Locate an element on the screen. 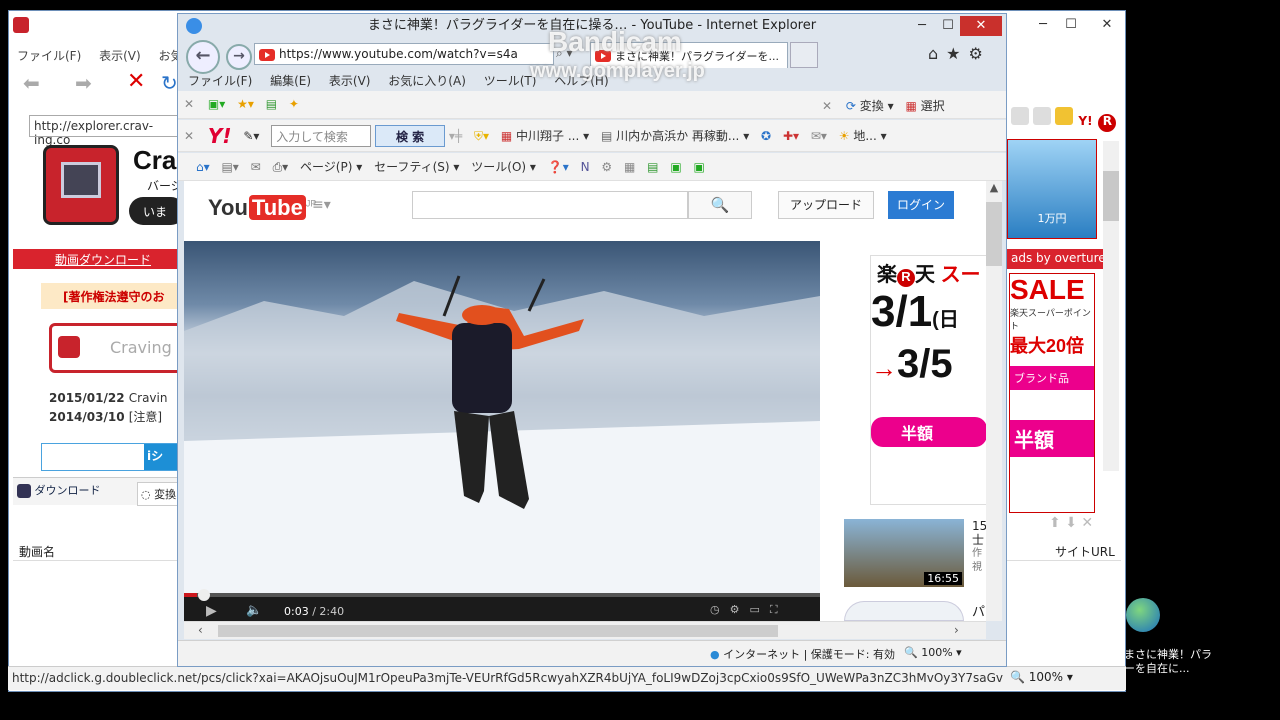 This screenshot has width=1280, height=720. menu-favorites: お気に入り(A) is located at coordinates (427, 81).